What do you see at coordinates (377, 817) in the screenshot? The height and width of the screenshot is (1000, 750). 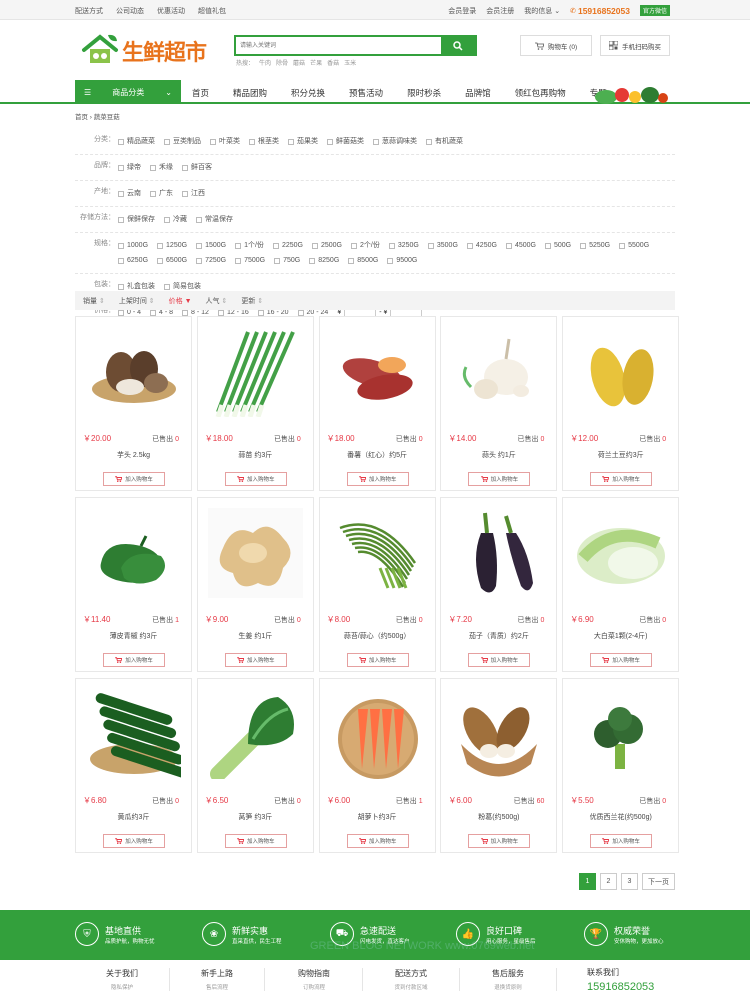 I see `product-name: 胡萝卜约3斤` at bounding box center [377, 817].